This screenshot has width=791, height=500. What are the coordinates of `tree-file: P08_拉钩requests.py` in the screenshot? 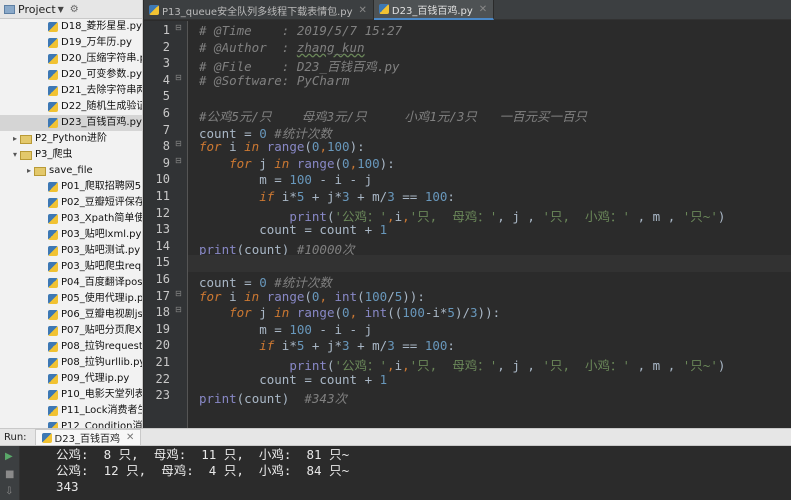 It's located at (71, 347).